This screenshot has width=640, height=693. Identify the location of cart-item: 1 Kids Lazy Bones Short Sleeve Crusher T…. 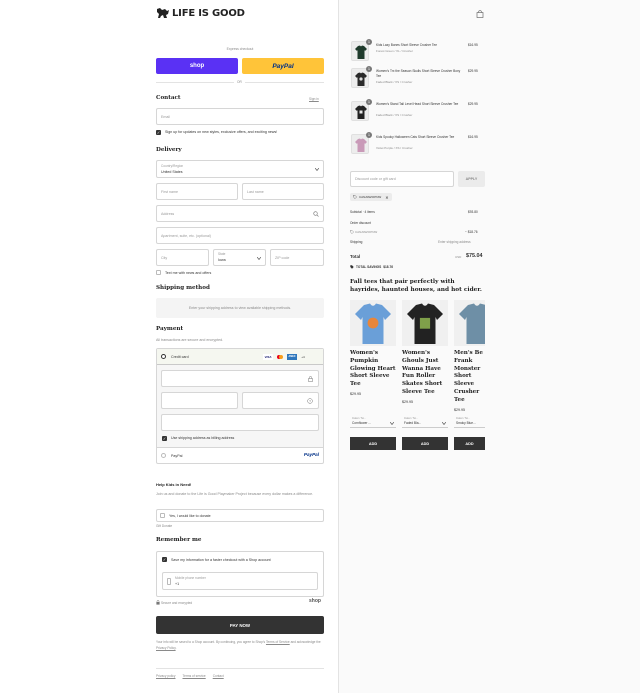
(418, 52).